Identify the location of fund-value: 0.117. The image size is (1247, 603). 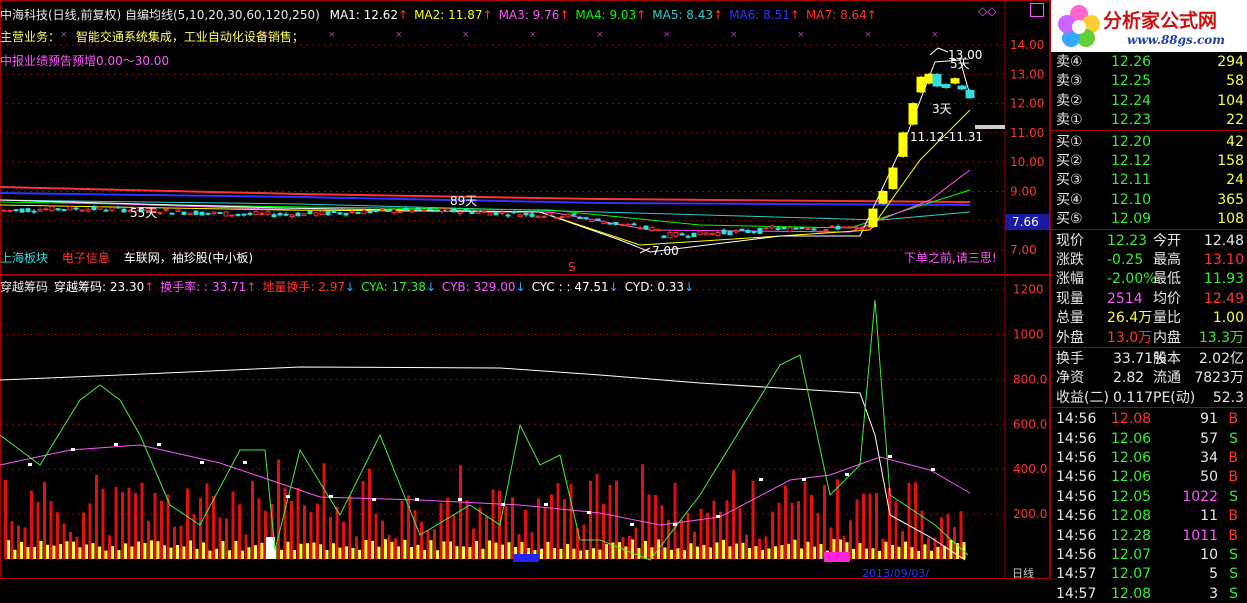
(1133, 397).